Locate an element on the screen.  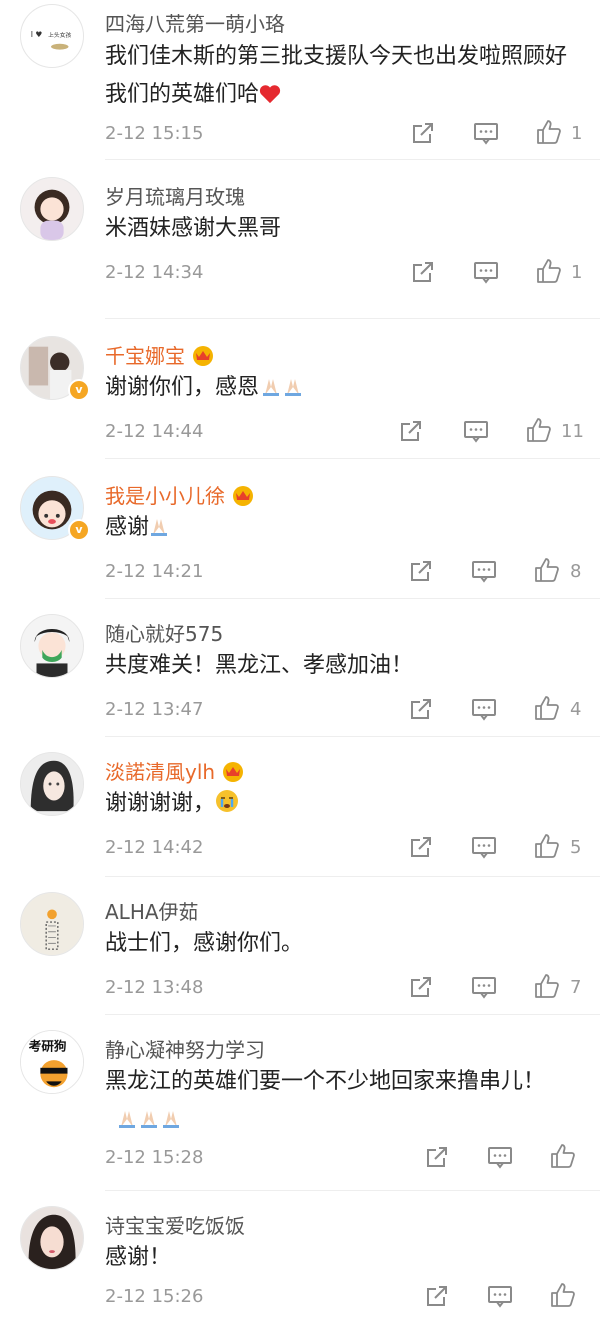
comment-author: 诗宝宝爱吃饭饭 is located at coordinates (175, 1224).